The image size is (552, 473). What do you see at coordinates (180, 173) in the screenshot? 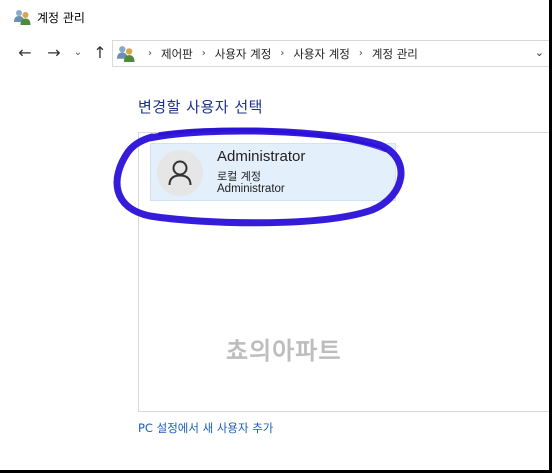
I see `user-avatar-icon` at bounding box center [180, 173].